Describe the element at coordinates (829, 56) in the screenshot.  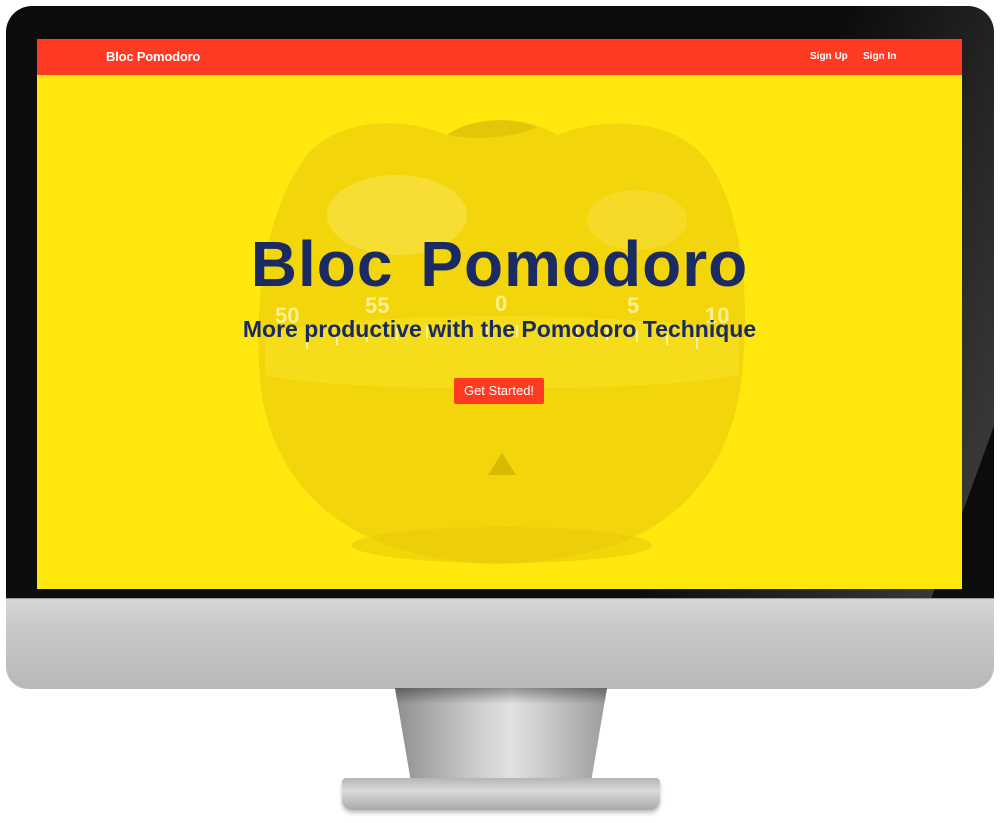
I see `sign-up-link: Sign Up` at that location.